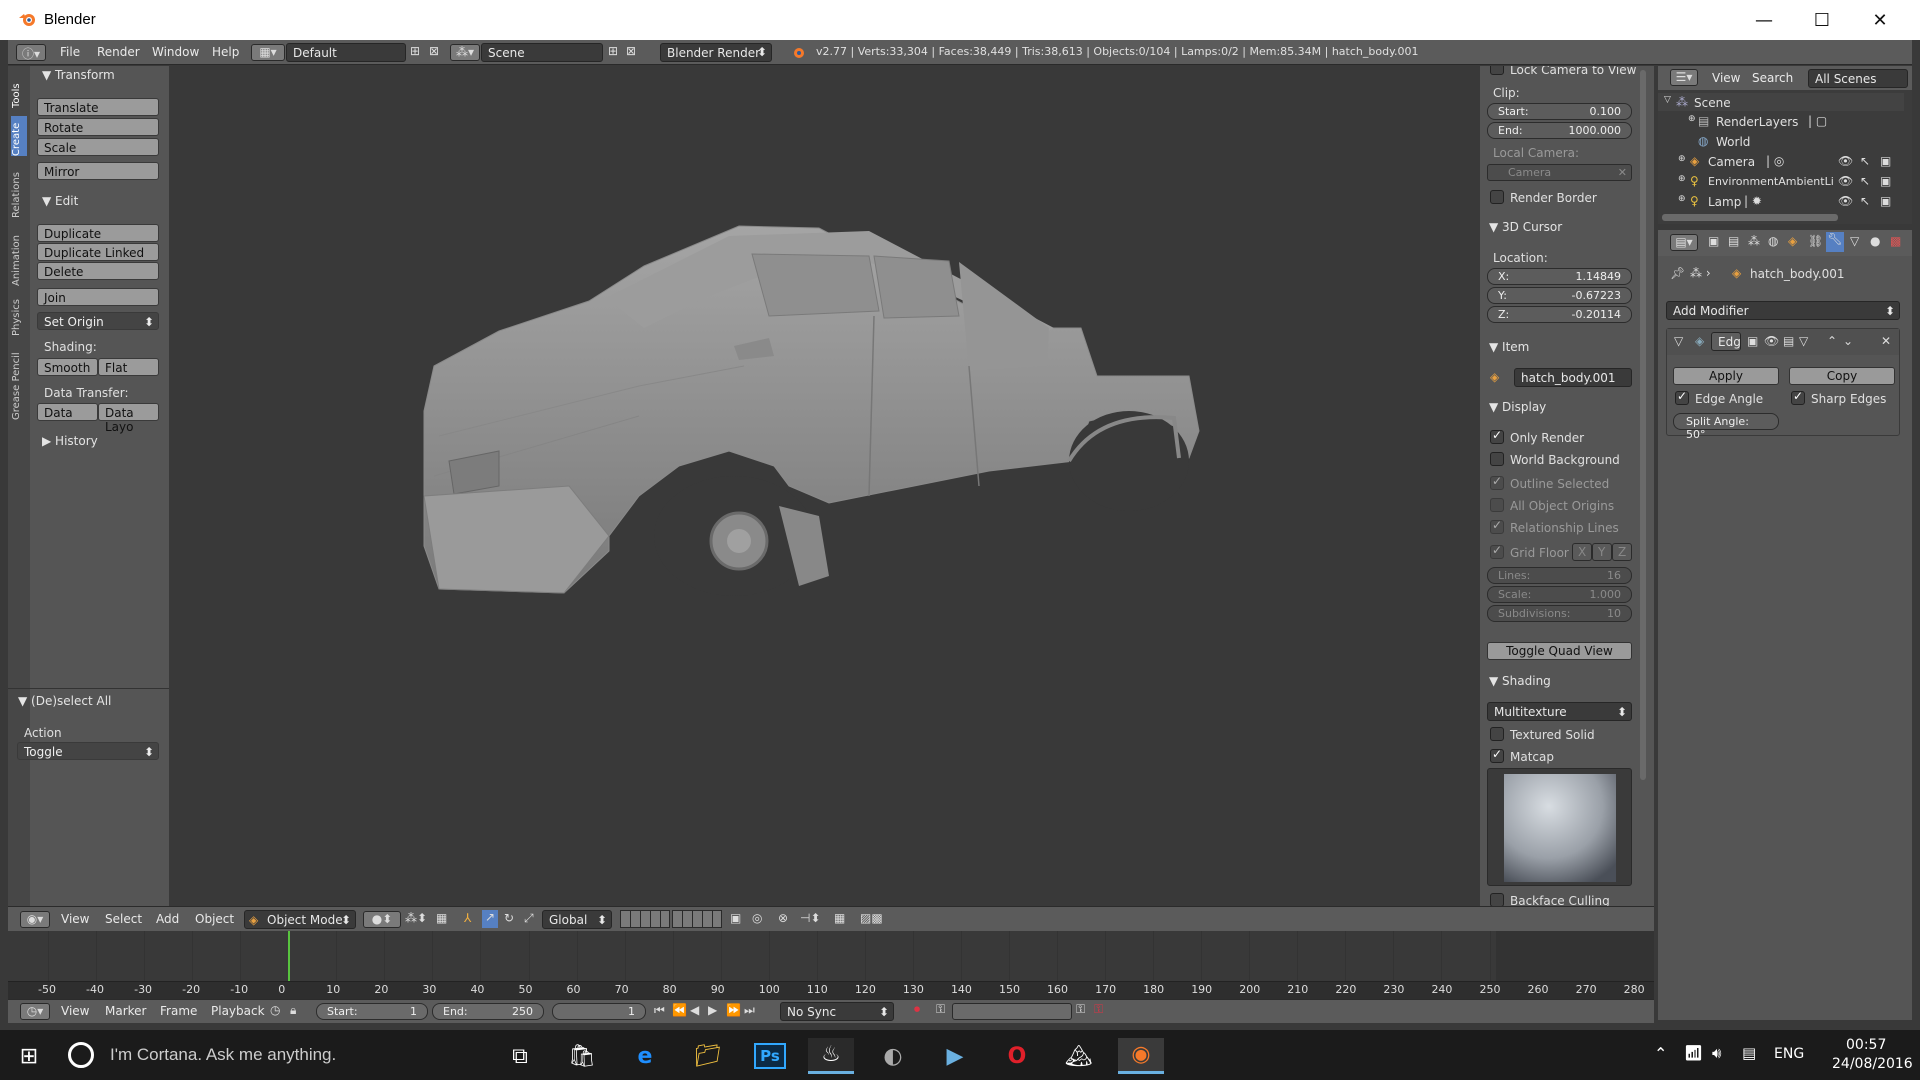 The width and height of the screenshot is (1920, 1080). I want to click on menu-window: Window, so click(175, 52).